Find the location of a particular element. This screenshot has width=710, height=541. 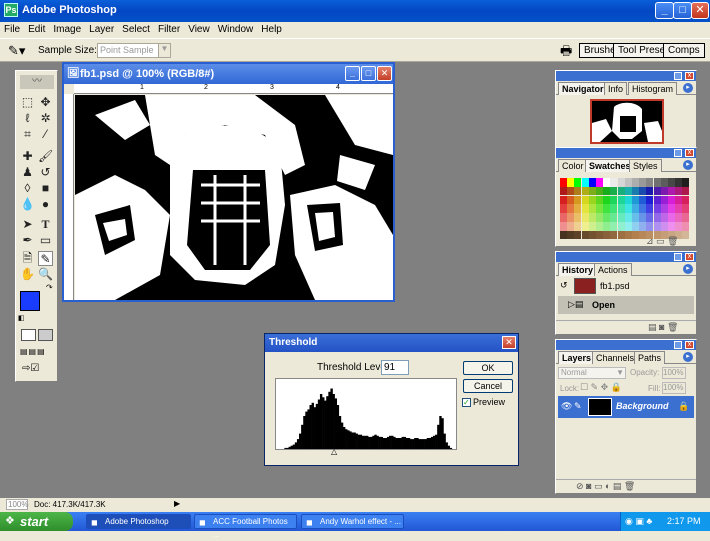

standard-mode-icon is located at coordinates (28, 335).